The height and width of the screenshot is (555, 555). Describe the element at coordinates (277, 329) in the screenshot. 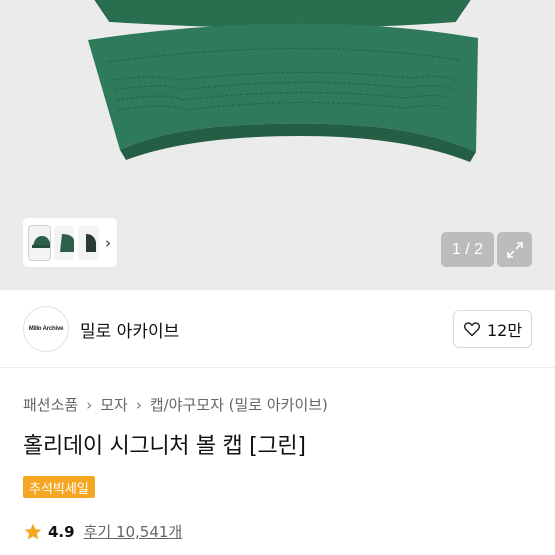

I see `store-row: Millo Archive 밀로 아카이브 12만` at that location.